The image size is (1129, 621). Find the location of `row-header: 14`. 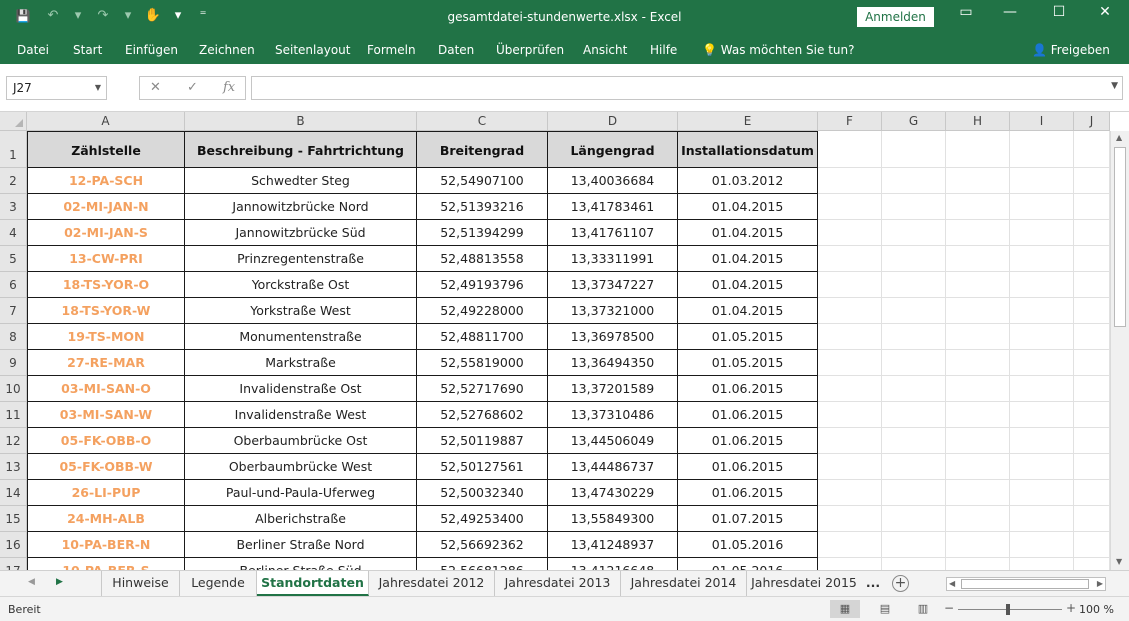

row-header: 14 is located at coordinates (13, 493).